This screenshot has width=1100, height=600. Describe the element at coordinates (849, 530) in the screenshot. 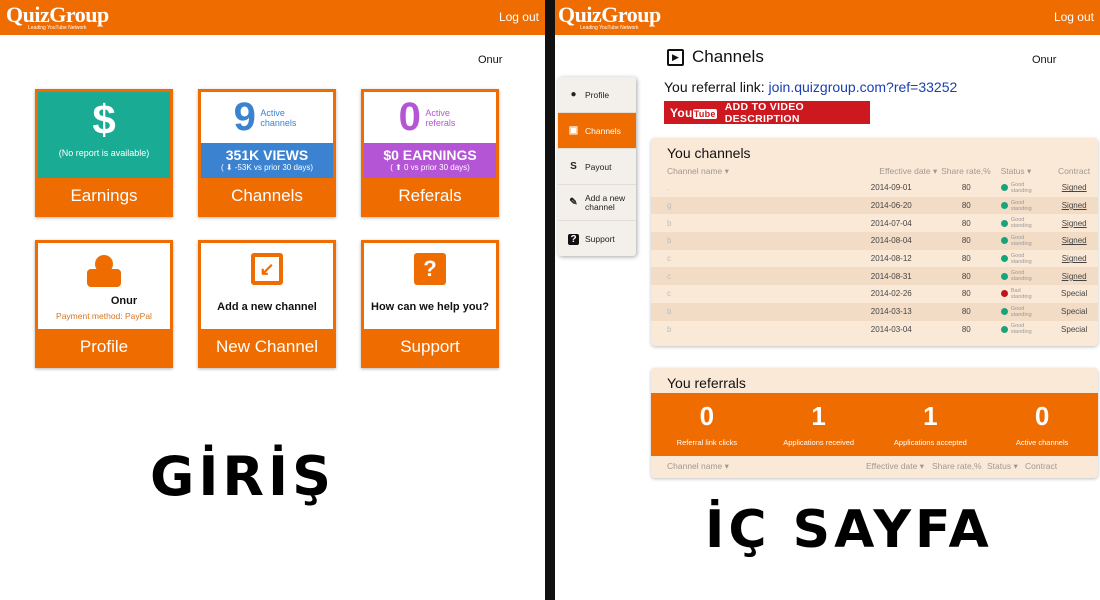

I see `caption-ic-sayfa: İÇ SAYFA` at that location.